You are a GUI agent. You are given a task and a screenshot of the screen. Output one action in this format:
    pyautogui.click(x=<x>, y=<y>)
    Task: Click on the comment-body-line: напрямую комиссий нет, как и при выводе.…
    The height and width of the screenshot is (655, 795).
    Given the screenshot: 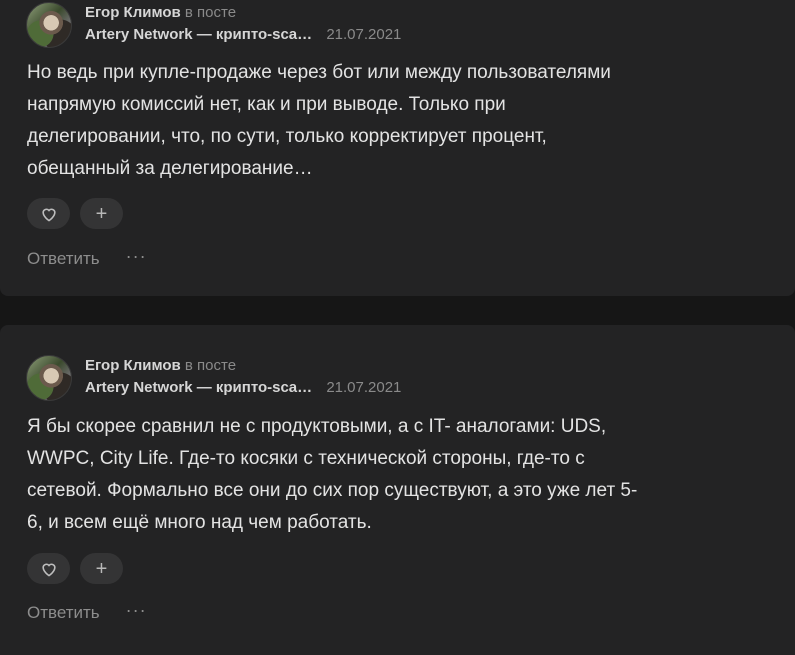 What is the action you would take?
    pyautogui.click(x=266, y=104)
    